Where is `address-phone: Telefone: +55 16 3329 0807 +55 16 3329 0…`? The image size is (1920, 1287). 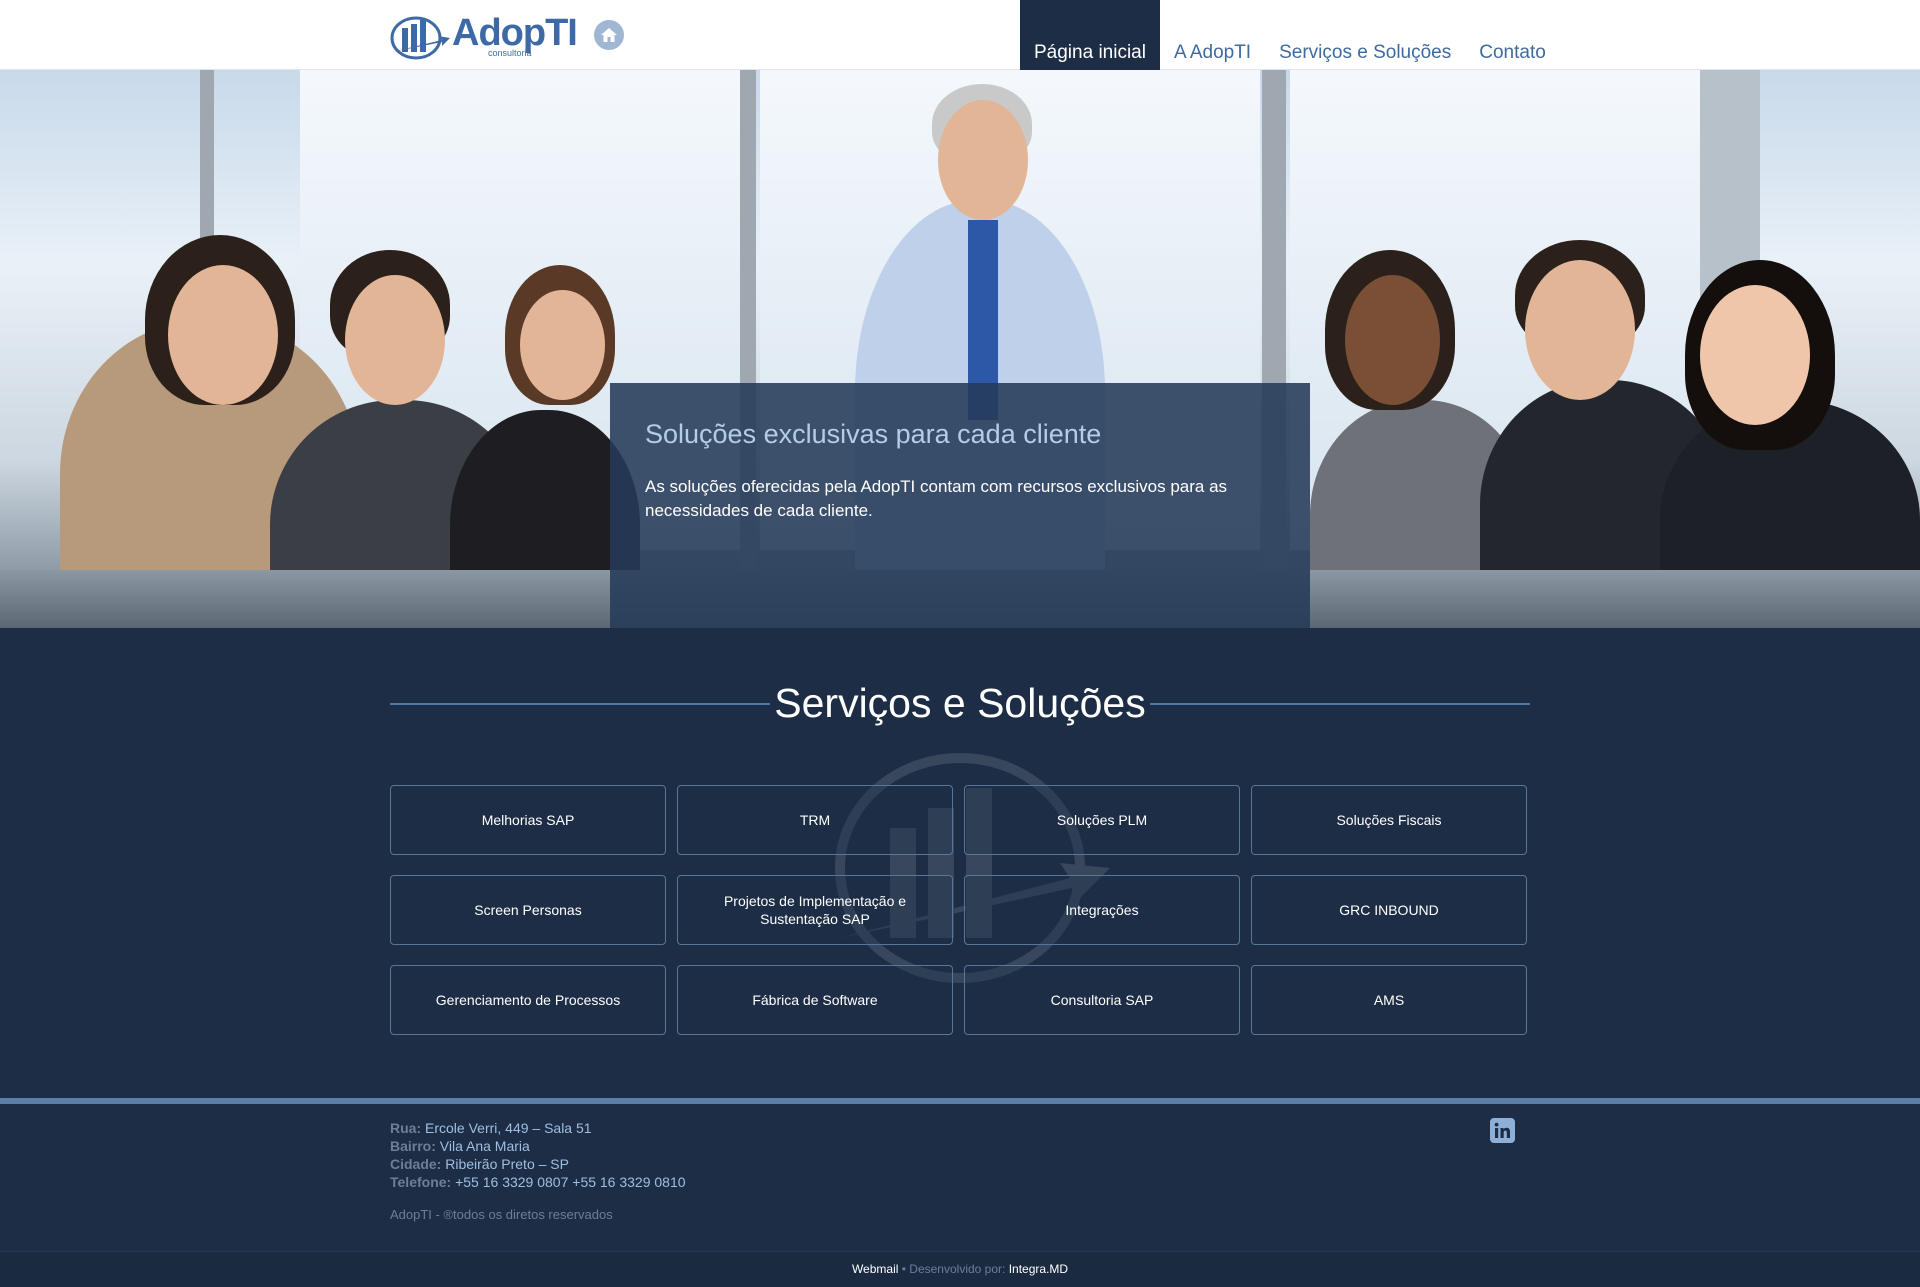 address-phone: Telefone: +55 16 3329 0807 +55 16 3329 0… is located at coordinates (538, 1182).